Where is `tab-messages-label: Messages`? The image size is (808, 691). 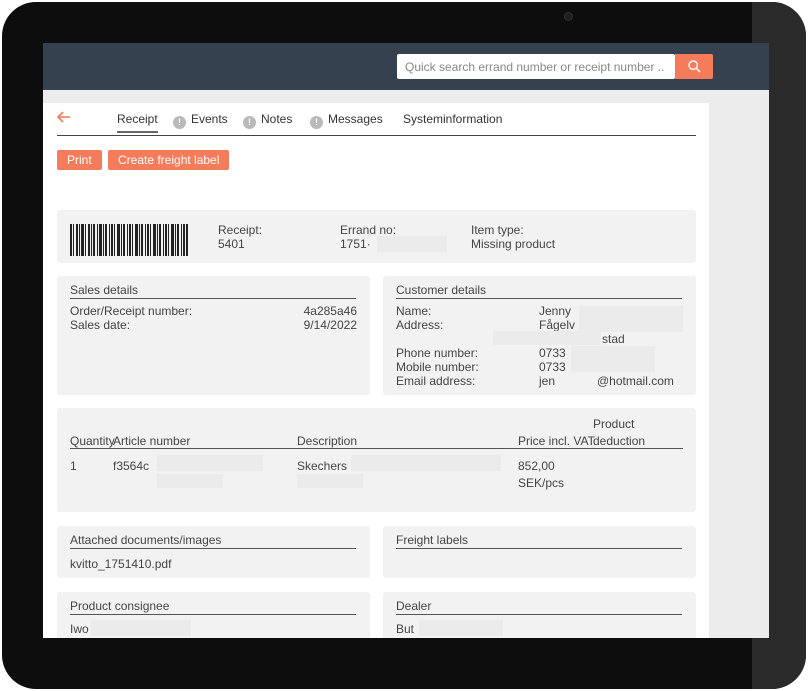 tab-messages-label: Messages is located at coordinates (355, 119).